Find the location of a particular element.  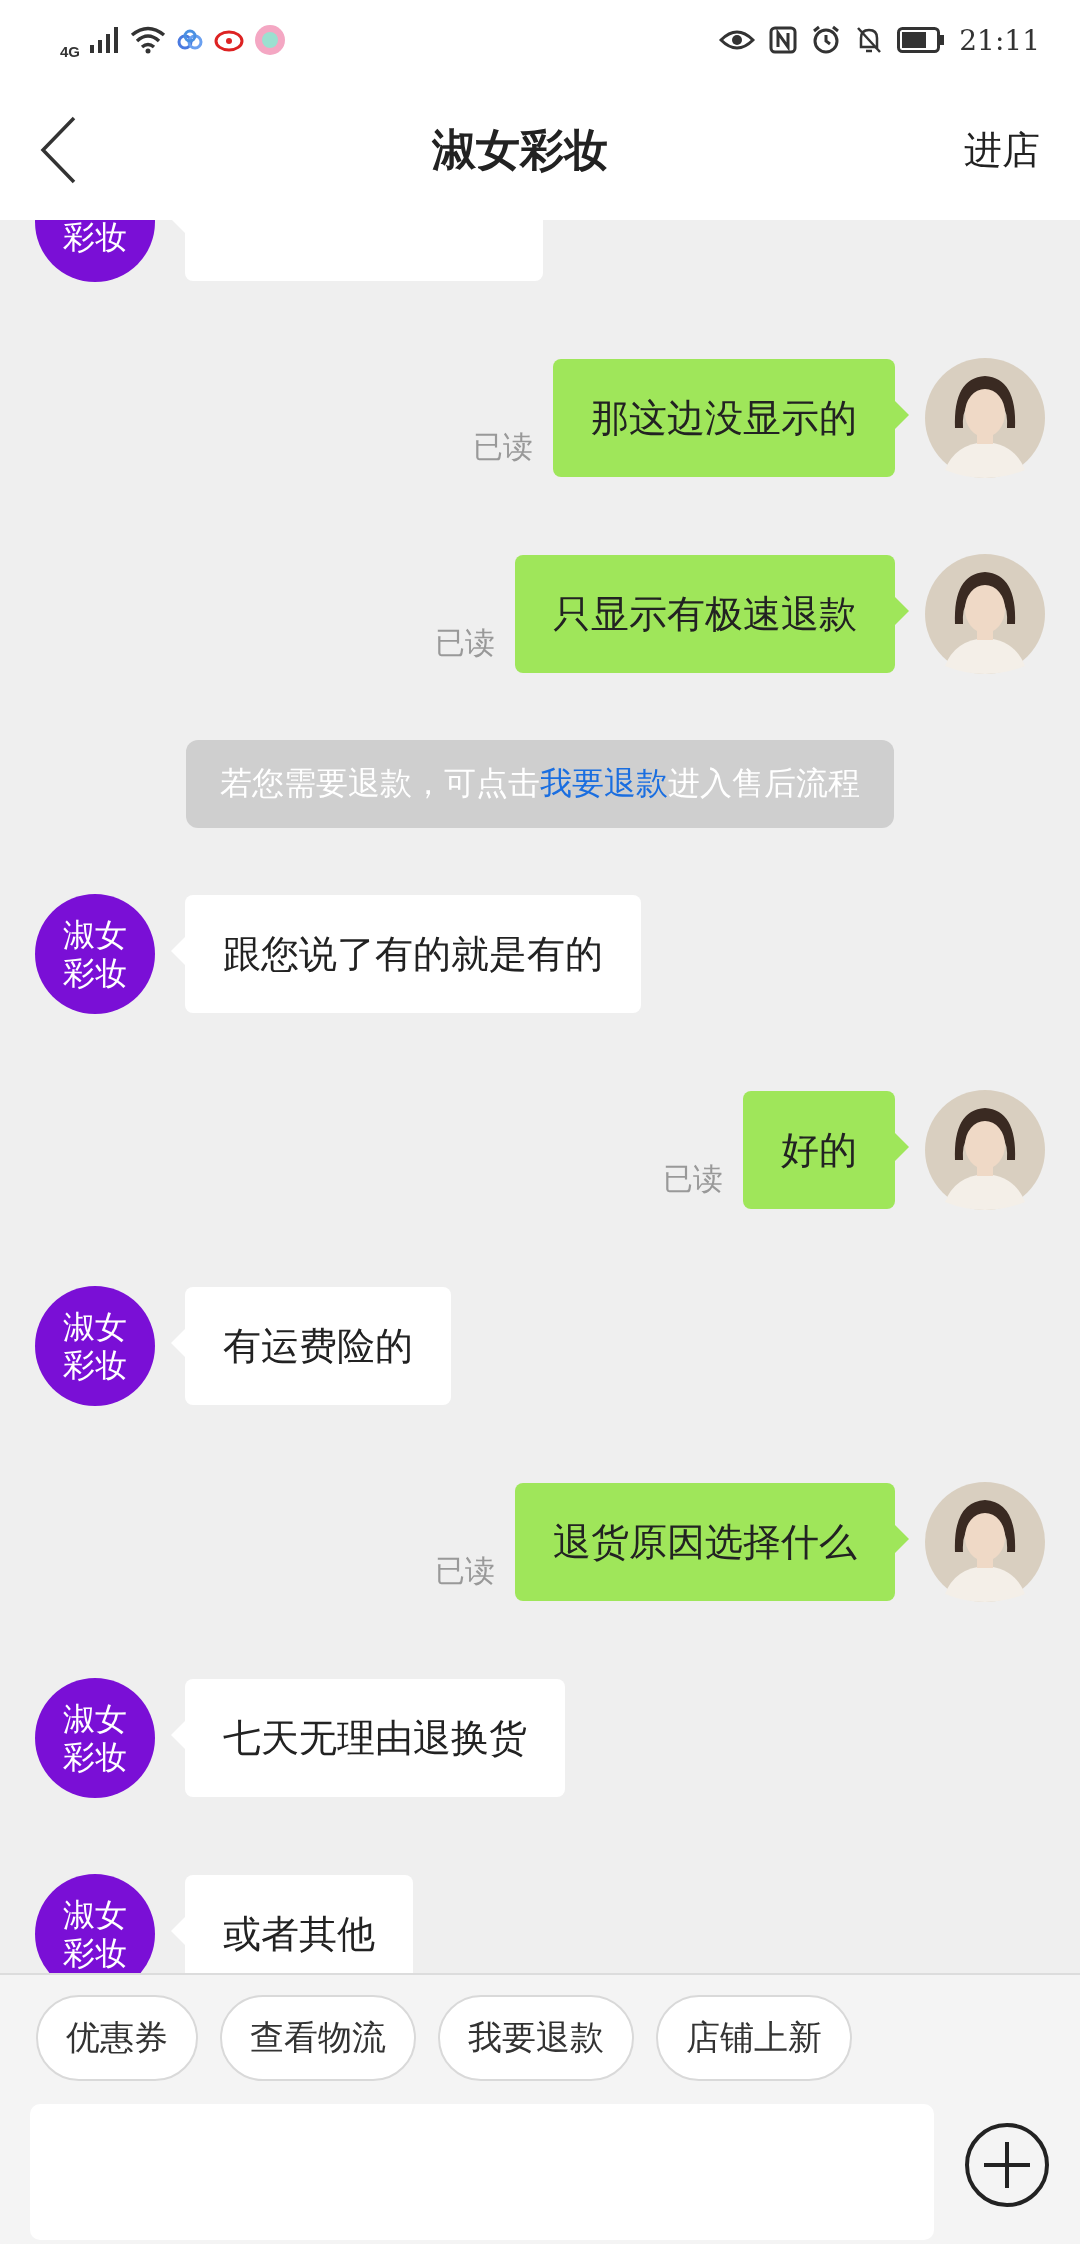

app-icon is located at coordinates (270, 40).